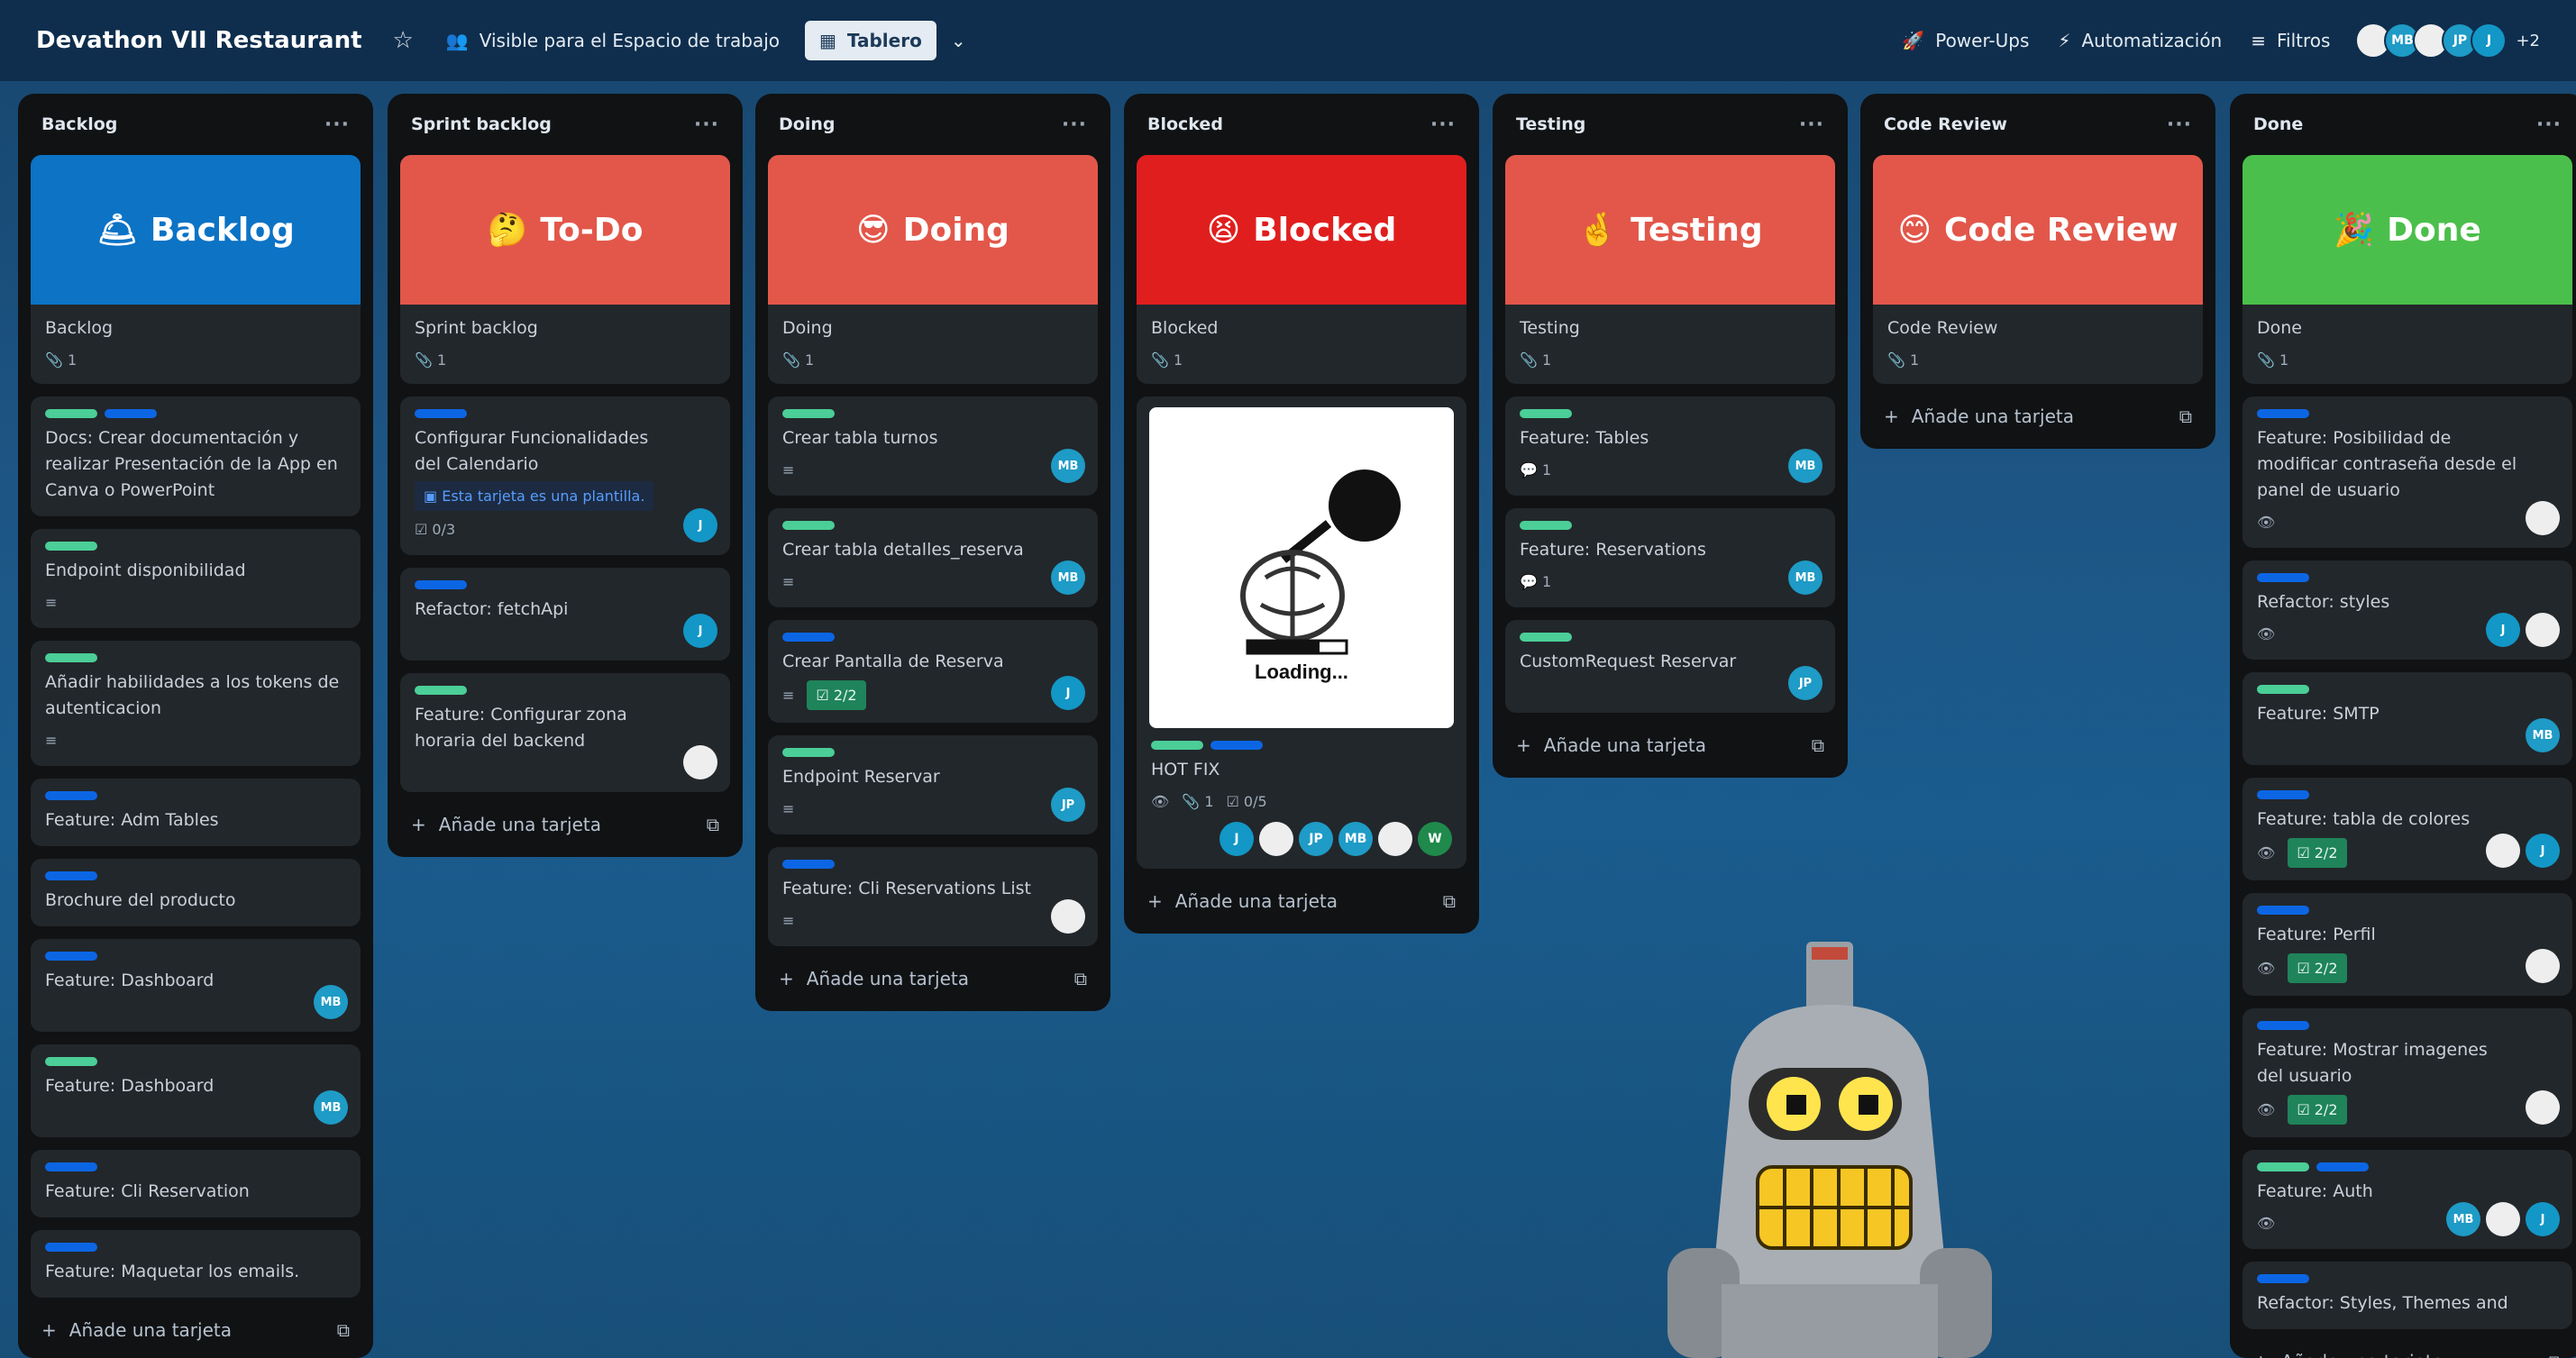 The height and width of the screenshot is (1358, 2576). I want to click on card: Feature: Reservations 💬 1 MB, so click(1670, 558).